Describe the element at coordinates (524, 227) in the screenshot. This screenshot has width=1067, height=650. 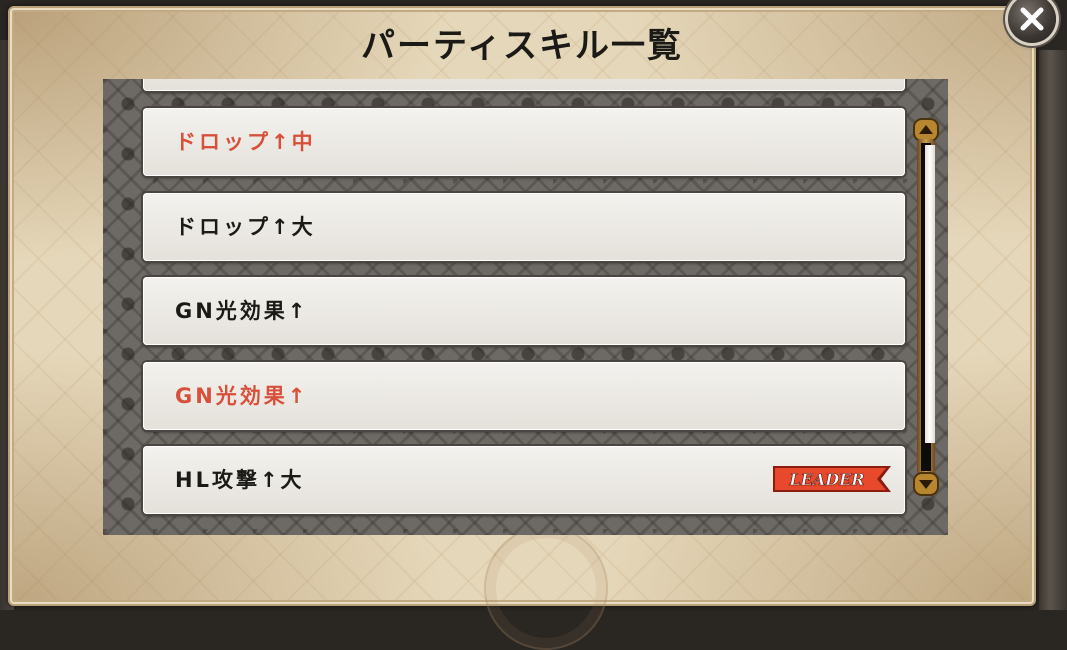
I see `skill-row: ドロップ↑大` at that location.